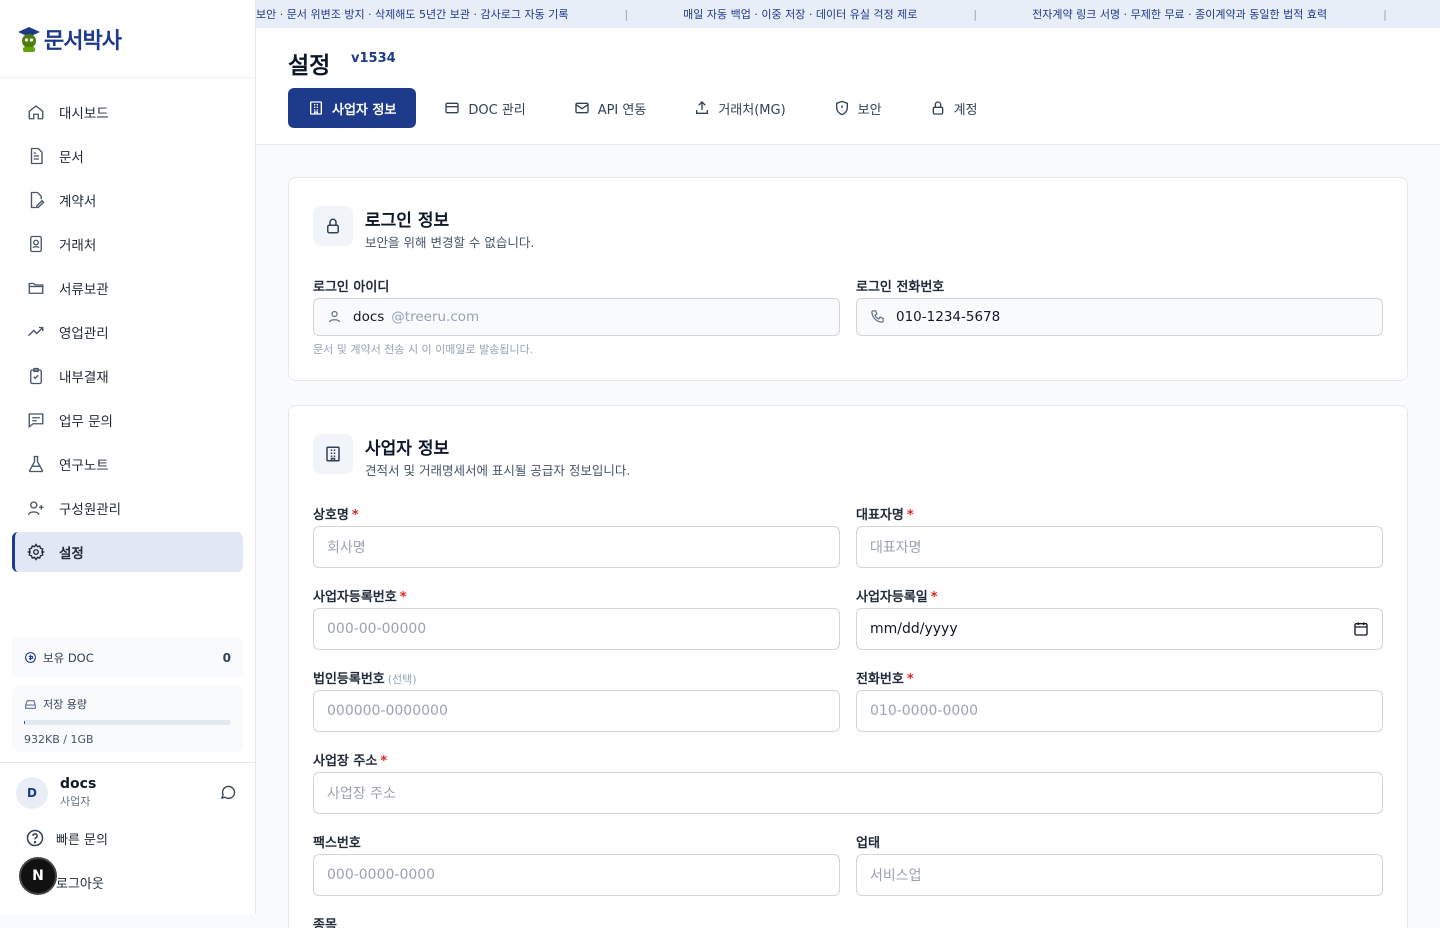 The height and width of the screenshot is (928, 1440). I want to click on sidebar-item-label: 문서, so click(71, 158).